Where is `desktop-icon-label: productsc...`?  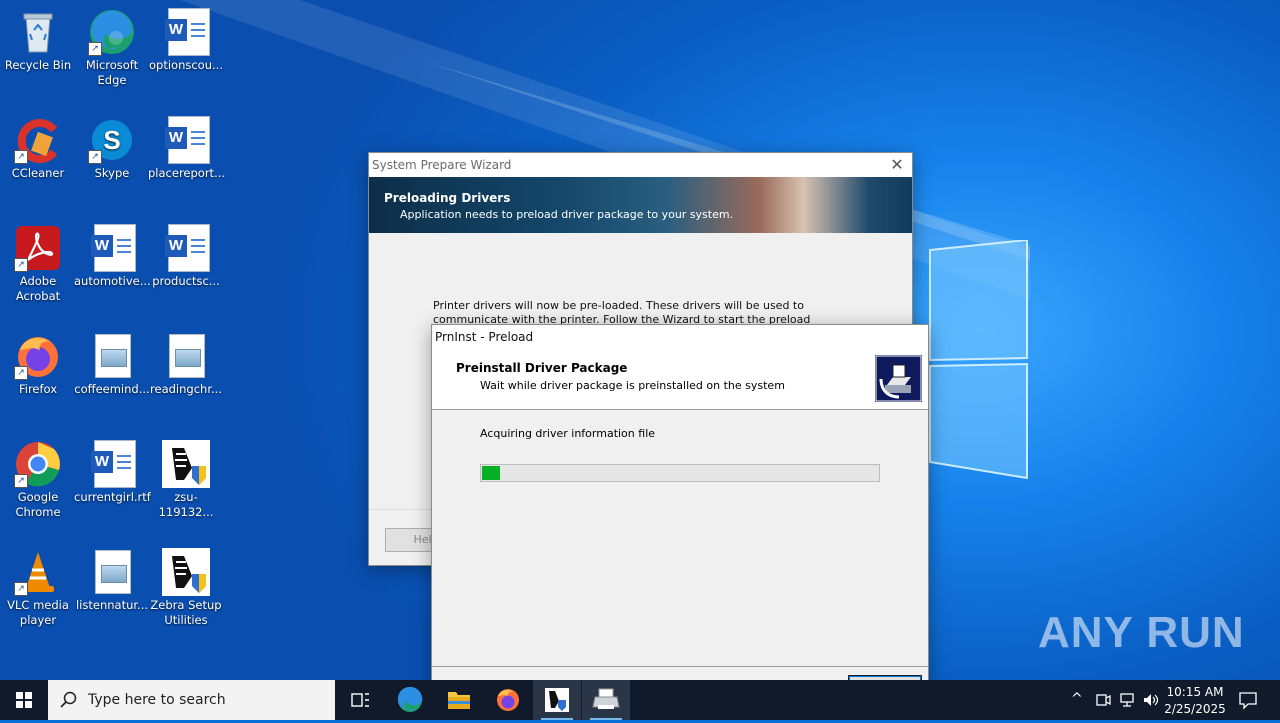 desktop-icon-label: productsc... is located at coordinates (186, 281).